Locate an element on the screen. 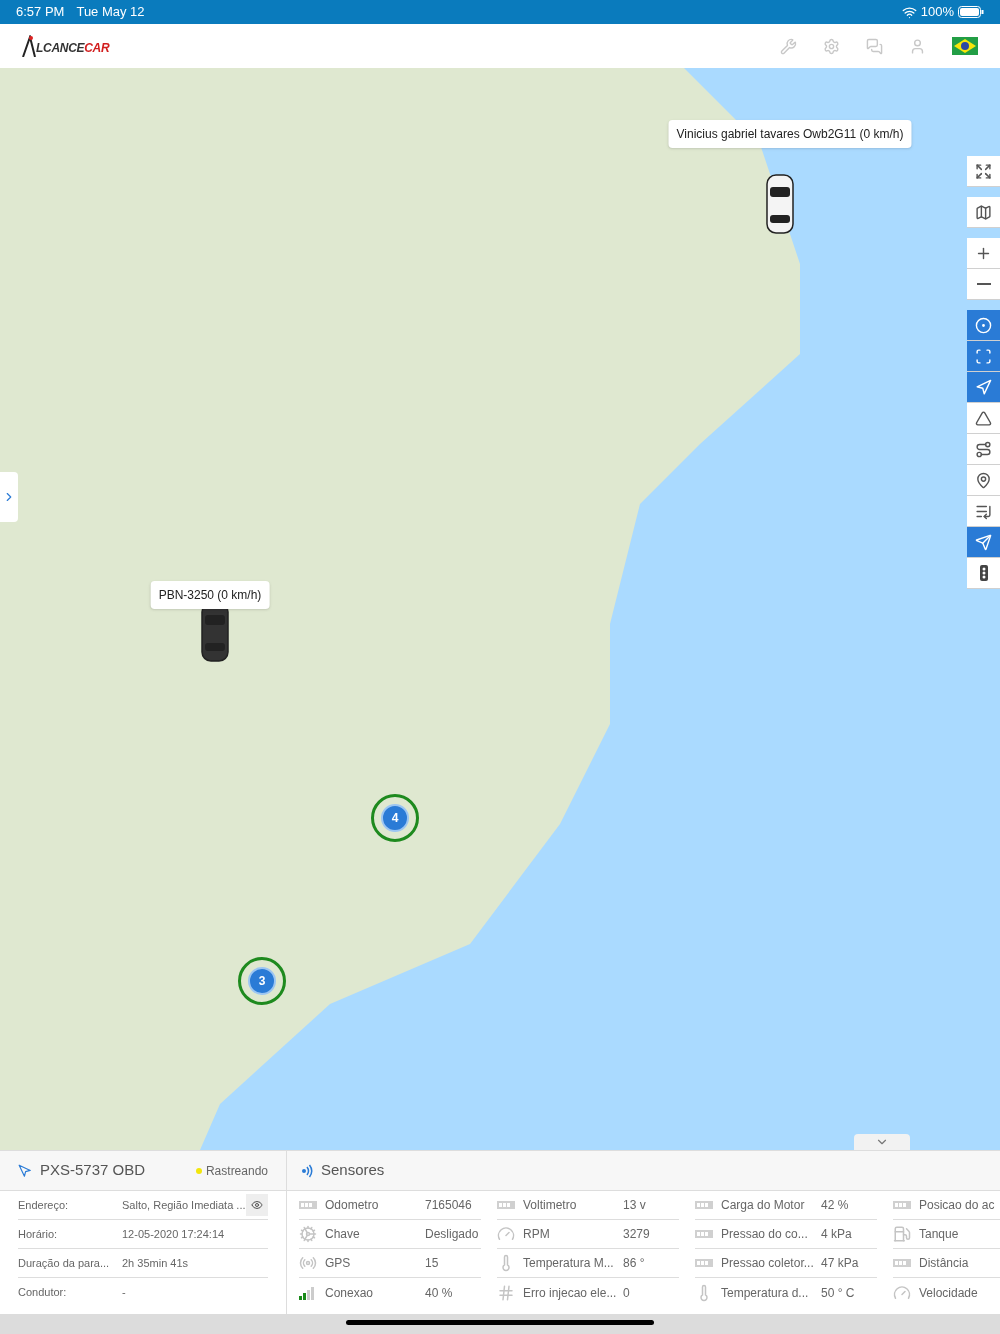  fullscreen-icon is located at coordinates (983, 171).